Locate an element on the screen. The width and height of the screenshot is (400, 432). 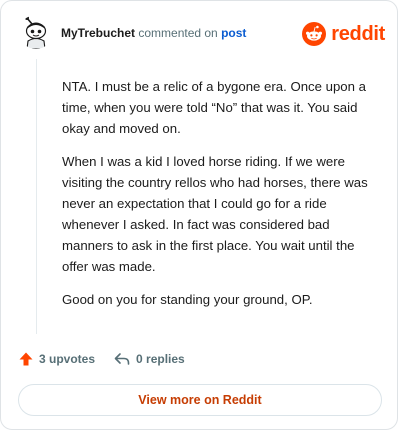
author-name: MyTrebuchet is located at coordinates (98, 33).